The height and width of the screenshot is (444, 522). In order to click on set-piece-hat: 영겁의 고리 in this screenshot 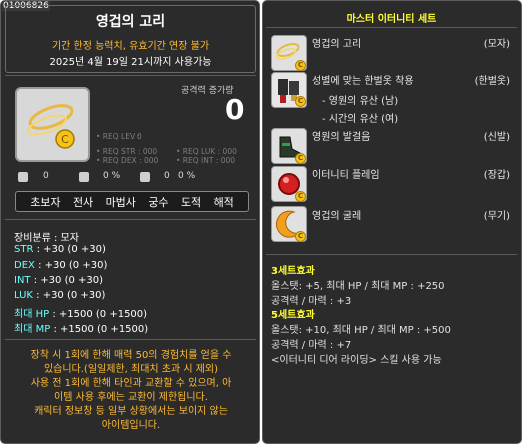, I will do `click(337, 44)`.